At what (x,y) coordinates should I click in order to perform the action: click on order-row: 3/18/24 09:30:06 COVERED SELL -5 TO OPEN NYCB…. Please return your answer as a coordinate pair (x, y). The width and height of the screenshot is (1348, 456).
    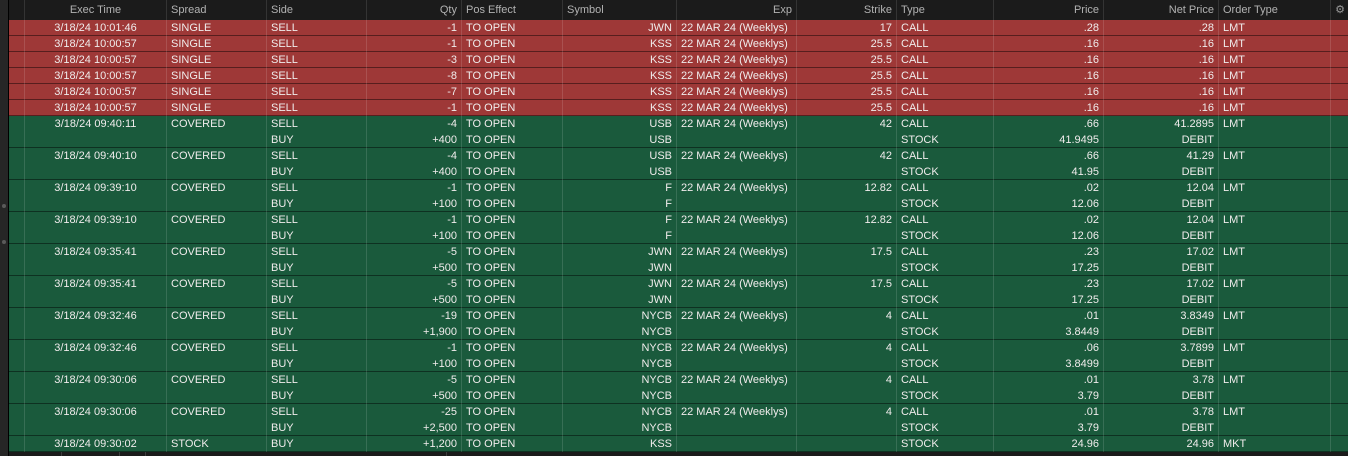
    Looking at the image, I should click on (678, 380).